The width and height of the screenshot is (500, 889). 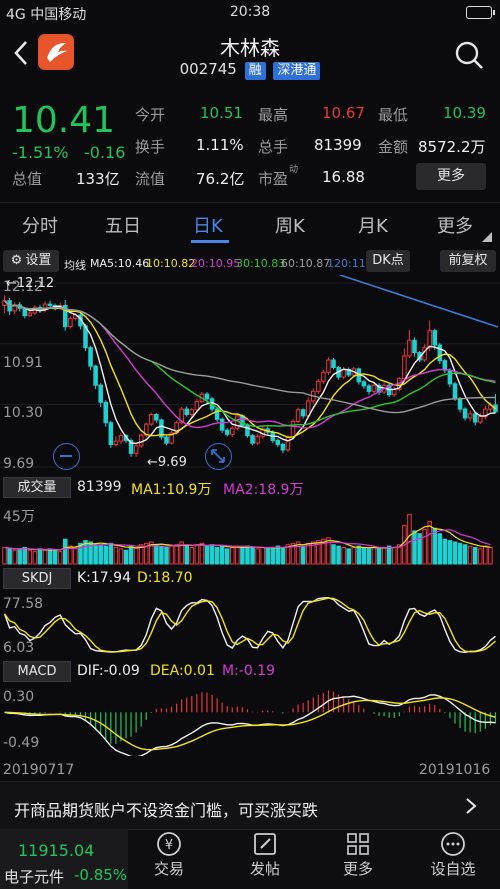 I want to click on dk-point-button: DK点, so click(x=388, y=261).